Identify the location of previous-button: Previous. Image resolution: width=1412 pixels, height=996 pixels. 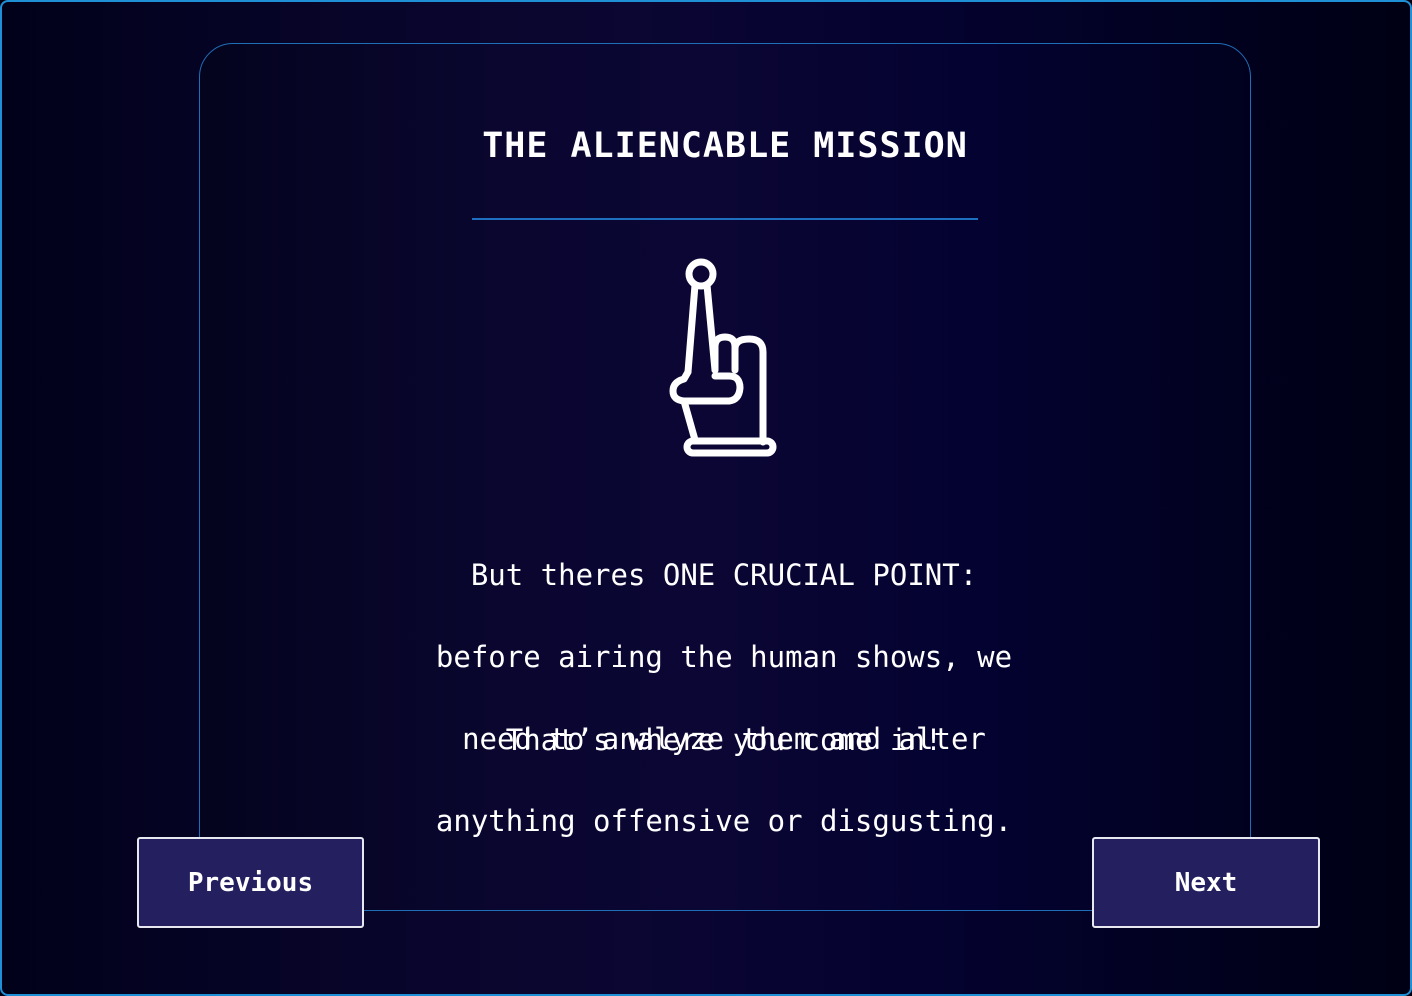
(250, 882).